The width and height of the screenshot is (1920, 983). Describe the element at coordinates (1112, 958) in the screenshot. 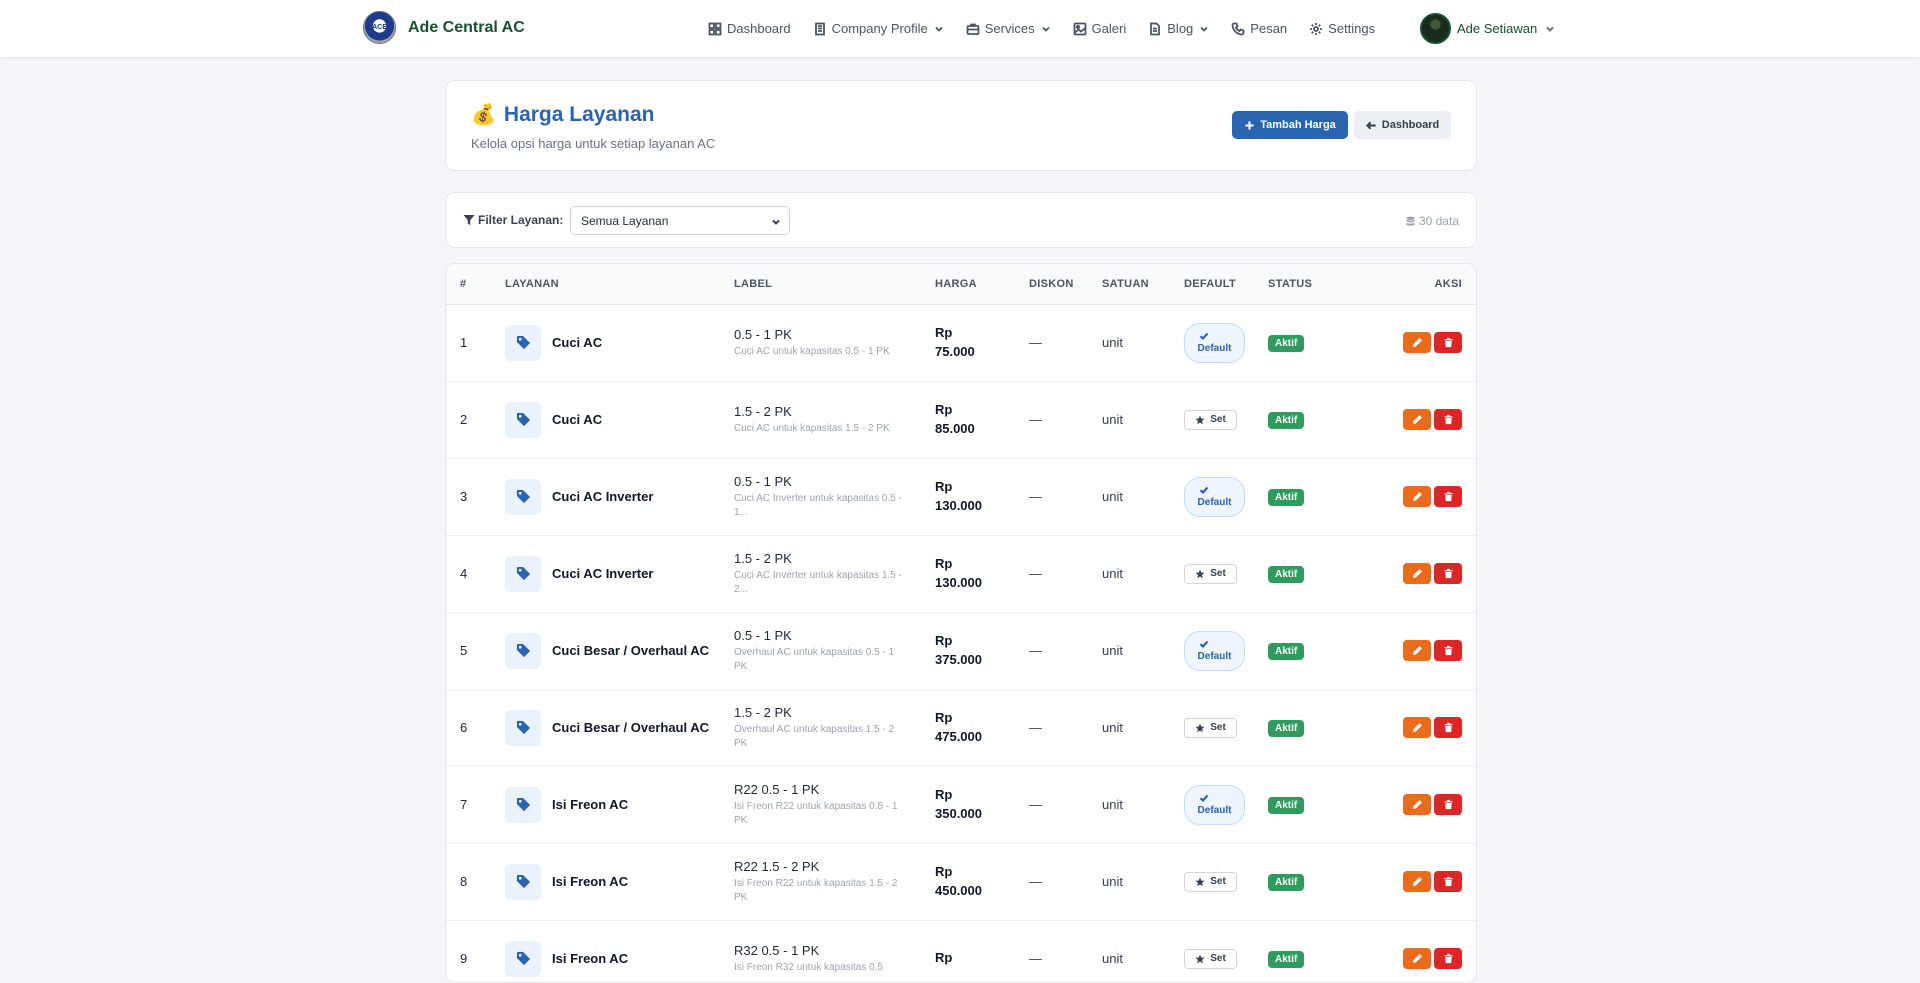

I see `unit-value: unit` at that location.